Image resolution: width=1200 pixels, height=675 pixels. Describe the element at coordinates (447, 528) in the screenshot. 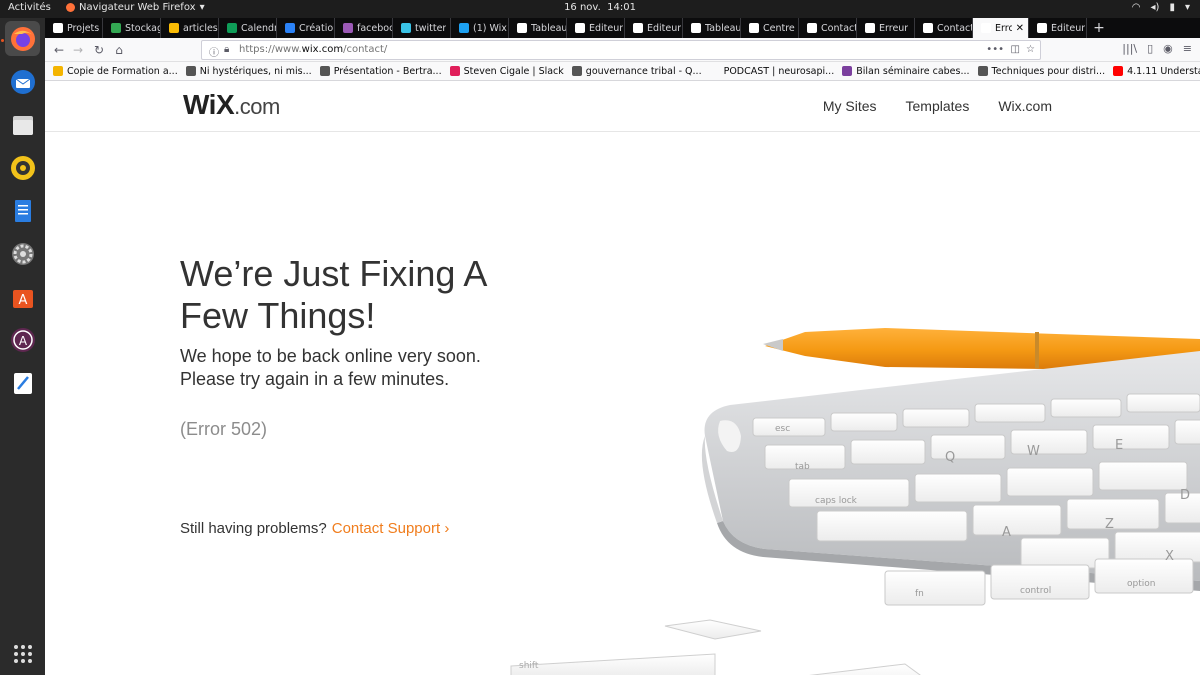

I see `chevron-right-icon: ›` at that location.